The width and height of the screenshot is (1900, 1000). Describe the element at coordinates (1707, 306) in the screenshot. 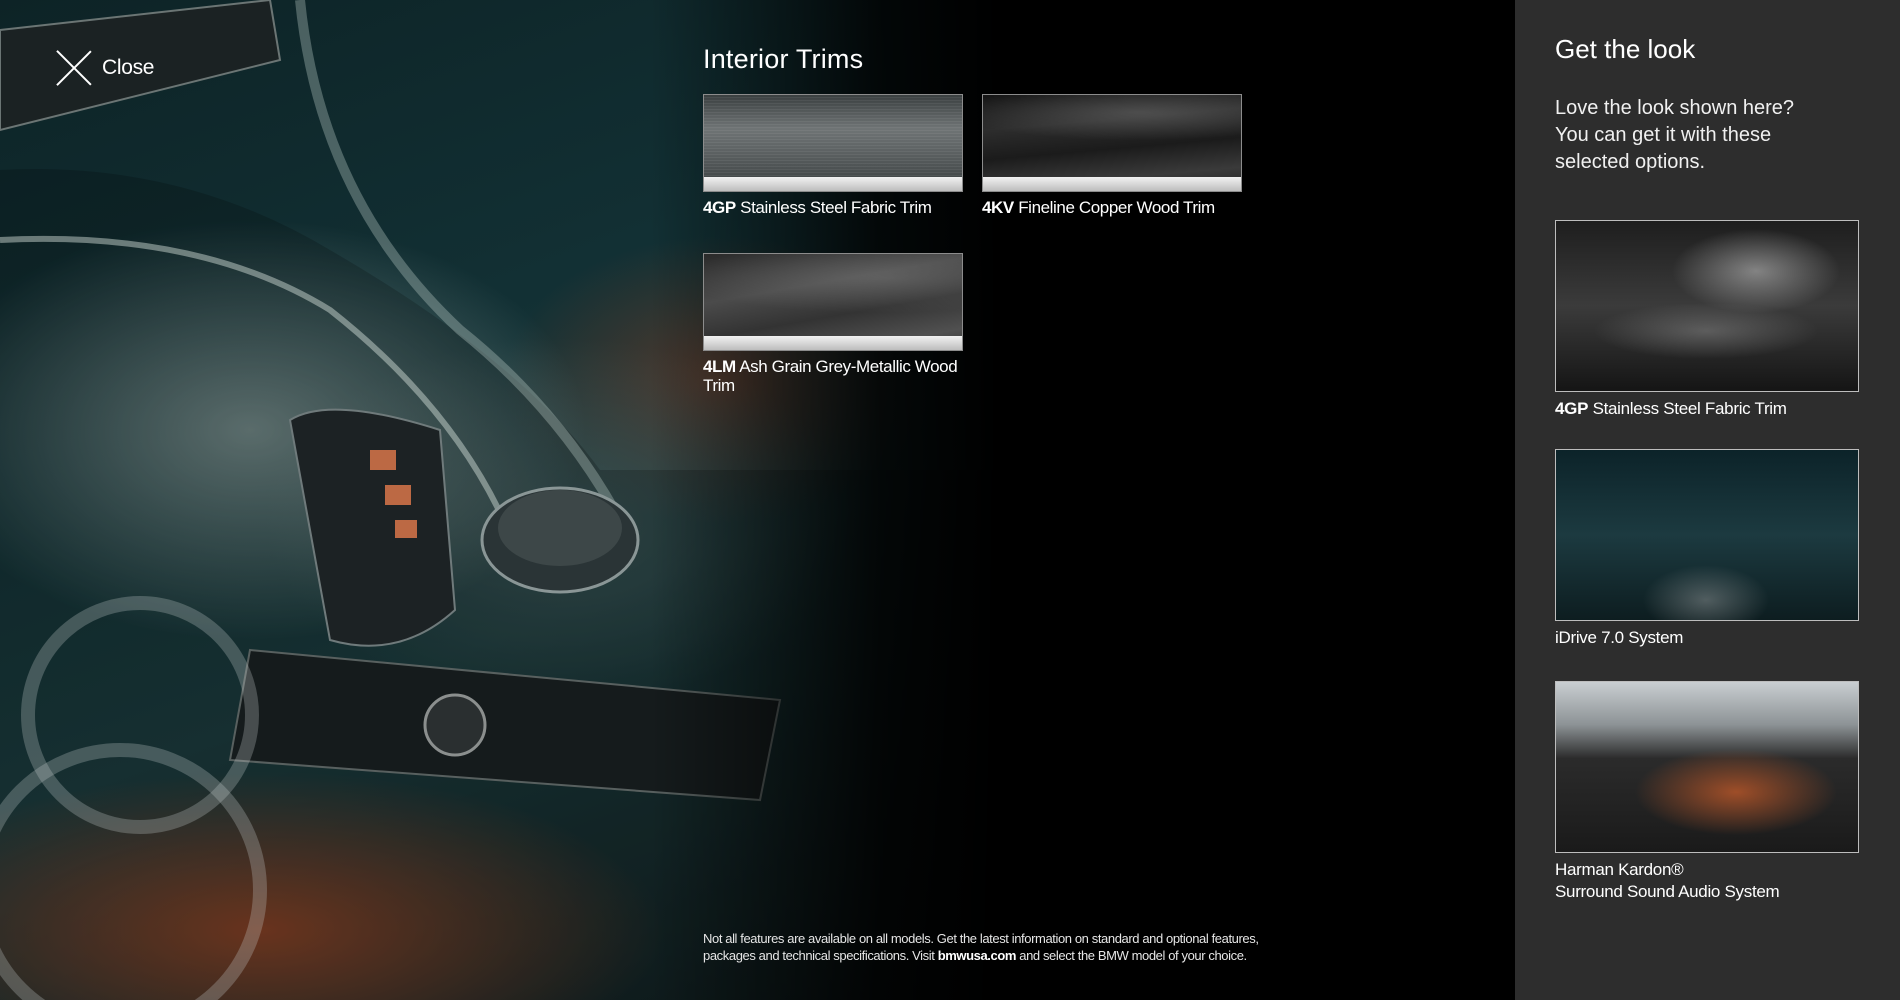

I see `look-thumbnail-console` at that location.